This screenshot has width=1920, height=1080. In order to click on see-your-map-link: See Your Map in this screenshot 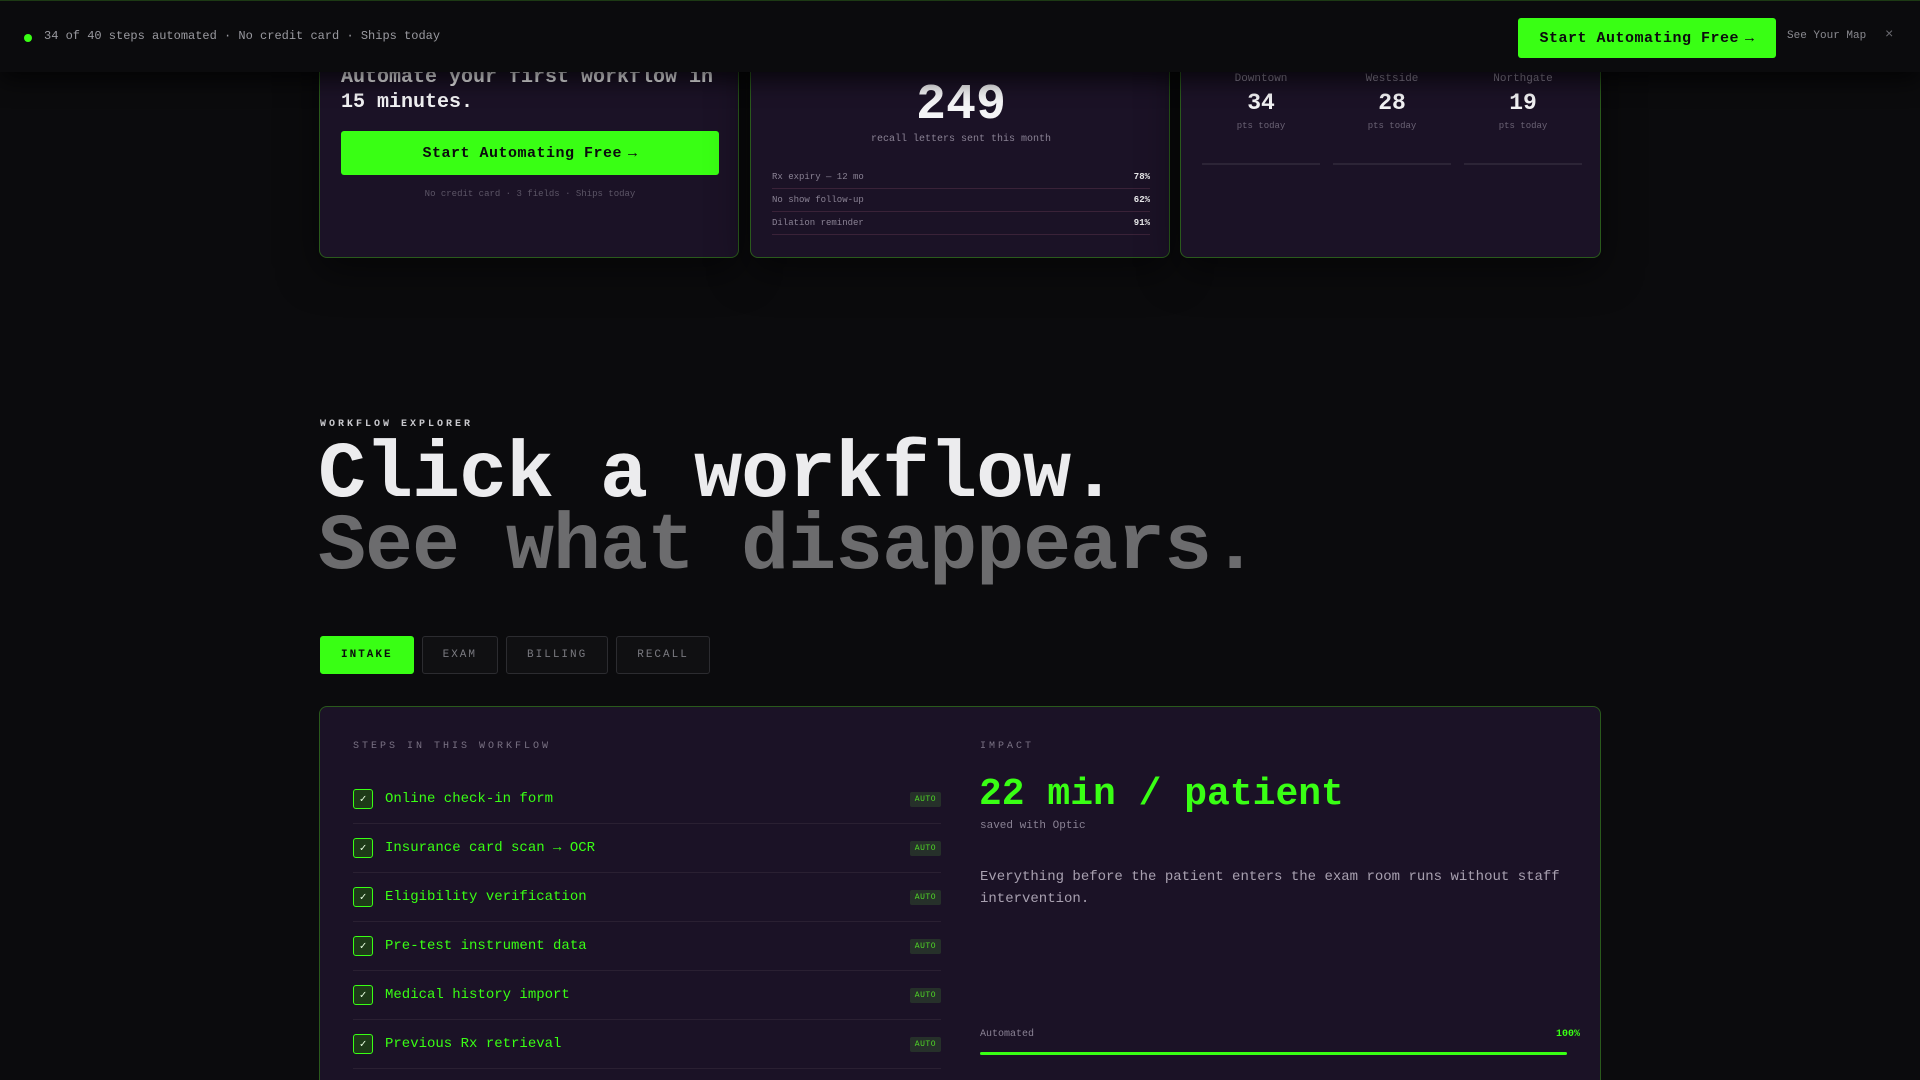, I will do `click(1826, 36)`.